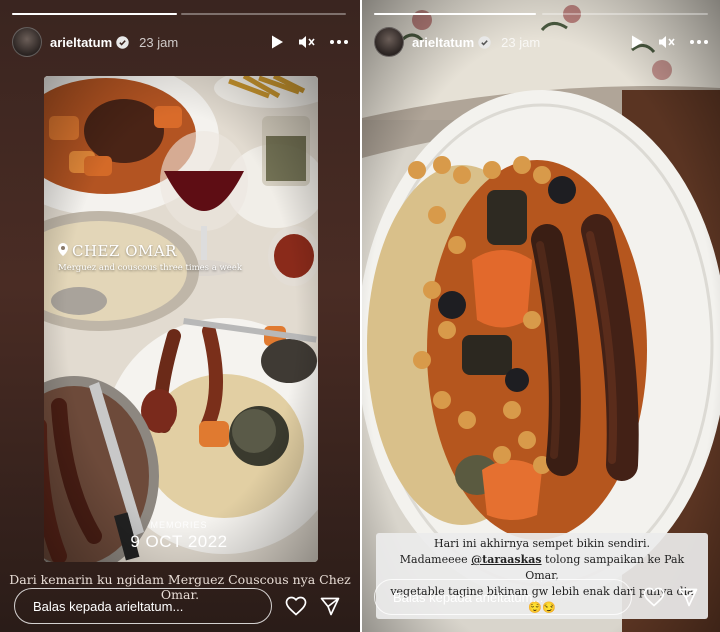 The width and height of the screenshot is (720, 632). I want to click on mention-link: @taraaskas, so click(506, 559).